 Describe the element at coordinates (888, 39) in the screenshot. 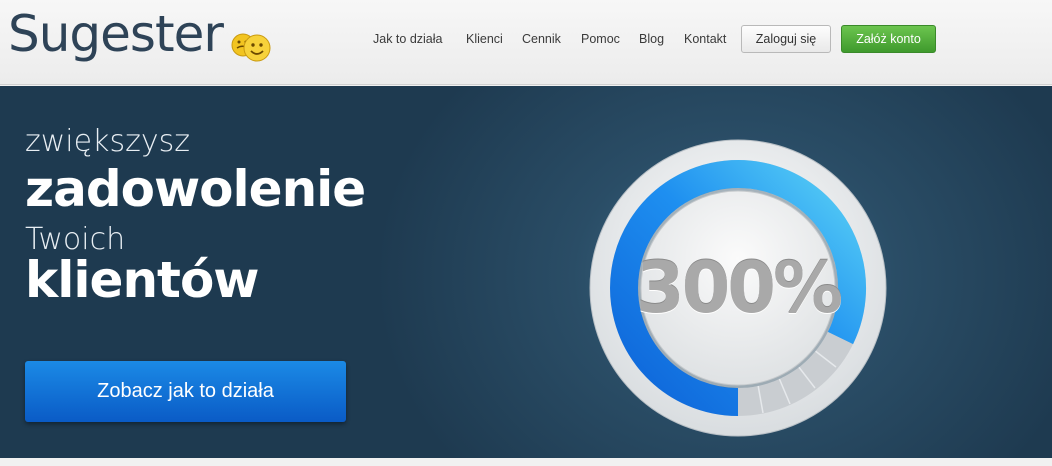

I see `signup-button: Załóż konto` at that location.